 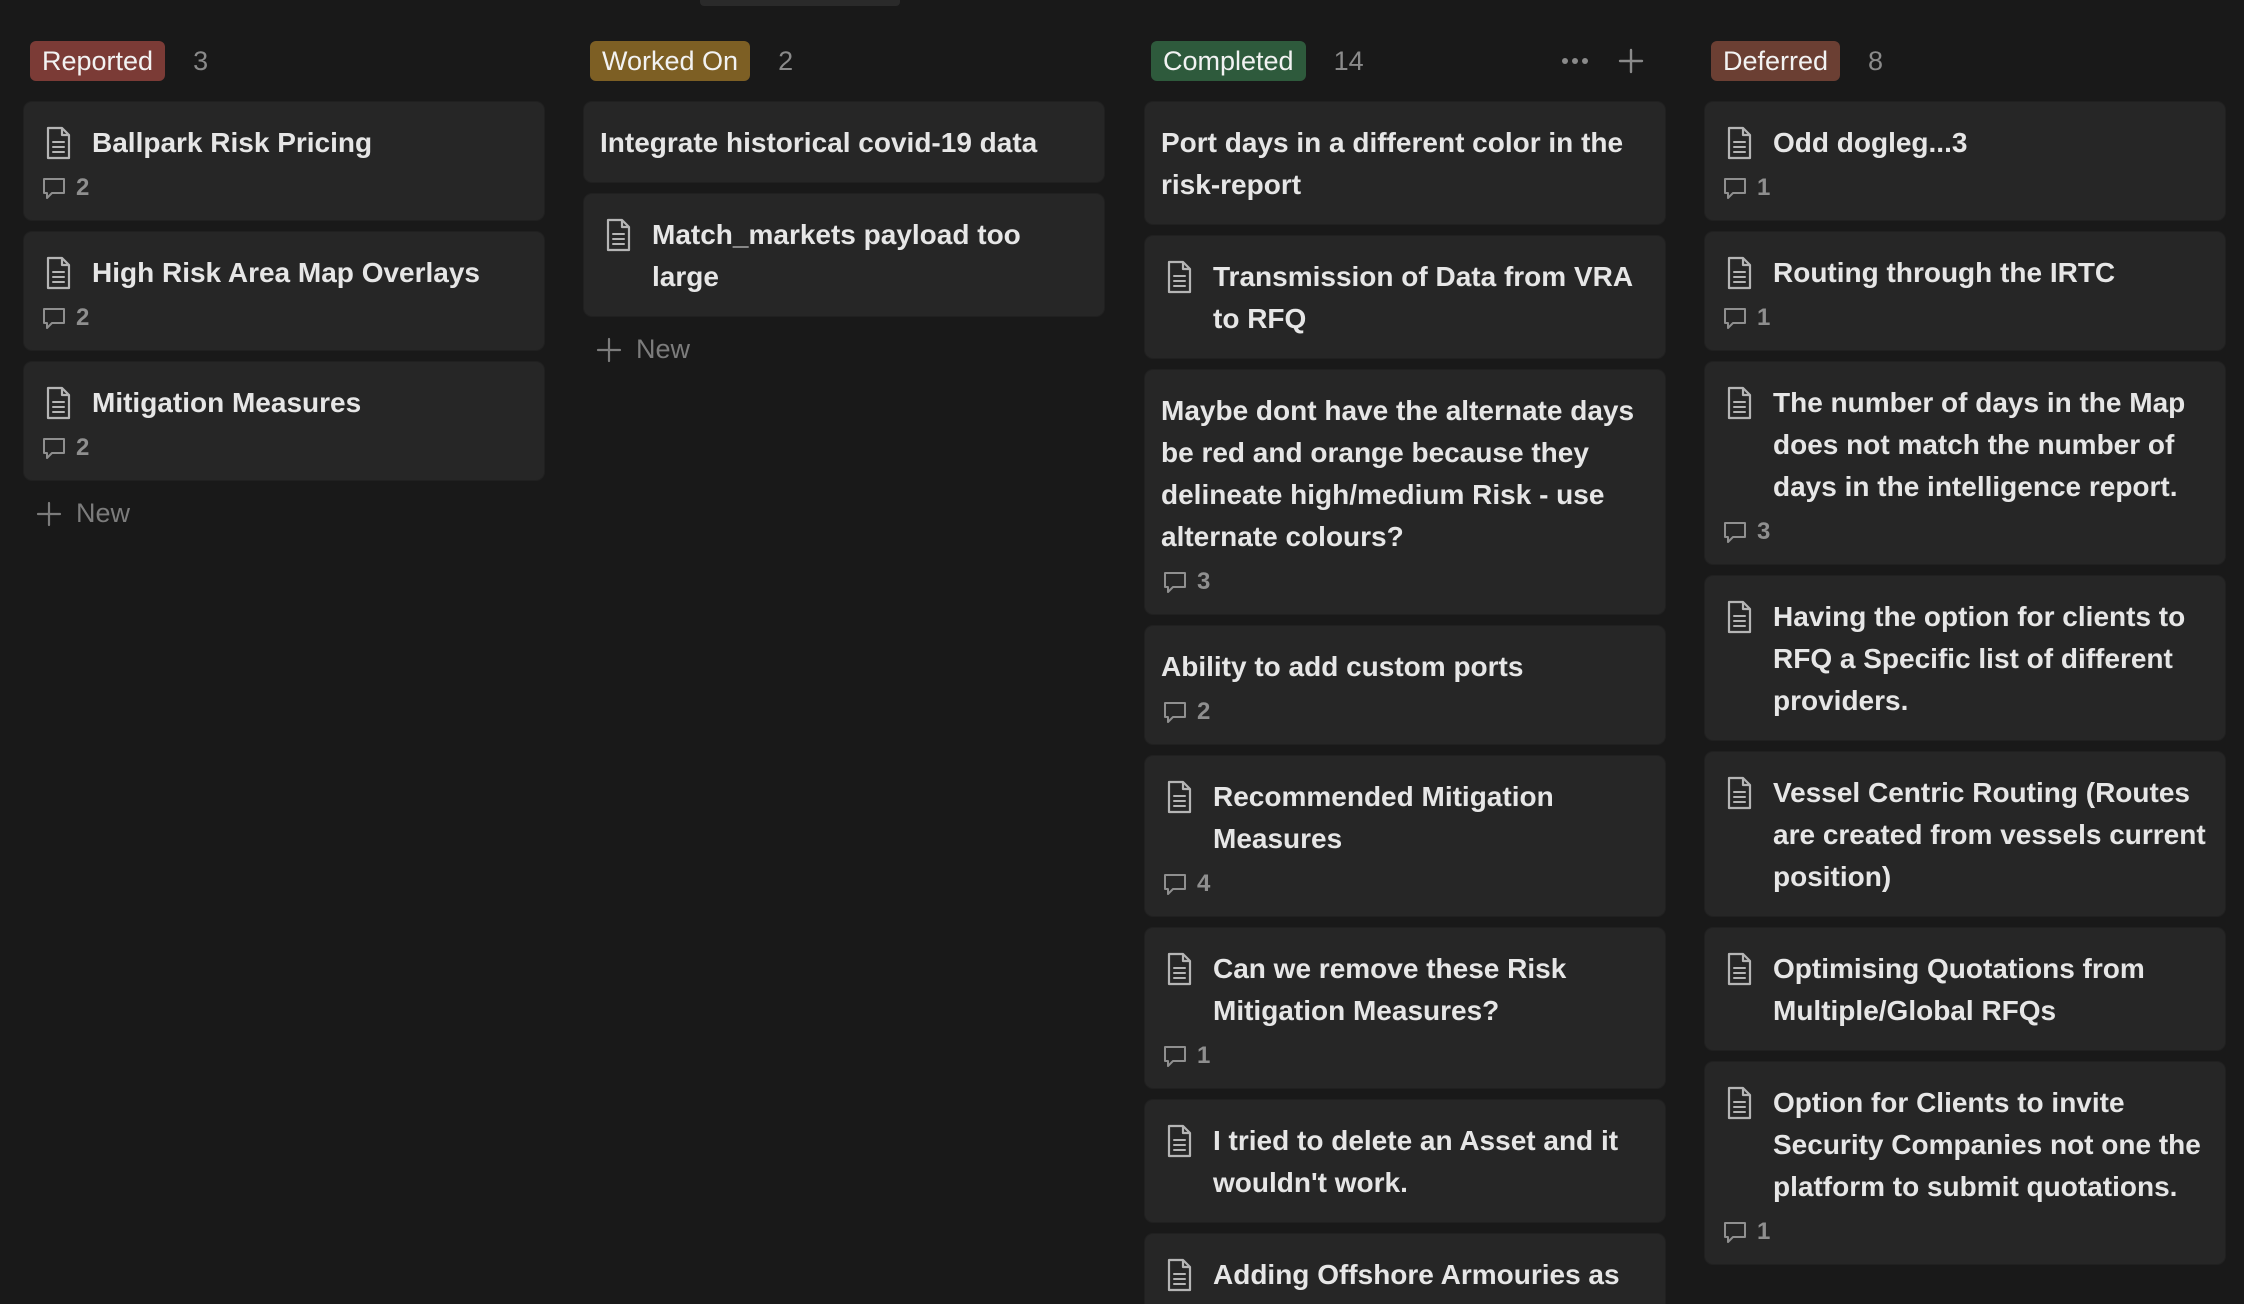 What do you see at coordinates (227, 402) in the screenshot?
I see `card-title: Mitigation Measures` at bounding box center [227, 402].